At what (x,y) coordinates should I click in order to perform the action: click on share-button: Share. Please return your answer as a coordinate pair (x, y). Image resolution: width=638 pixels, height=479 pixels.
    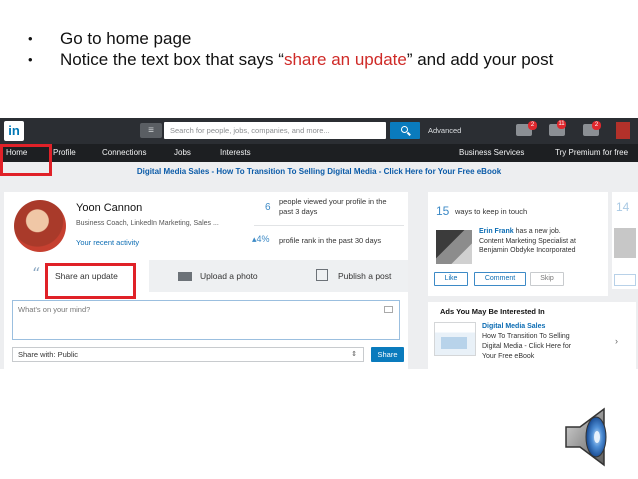
    Looking at the image, I should click on (387, 354).